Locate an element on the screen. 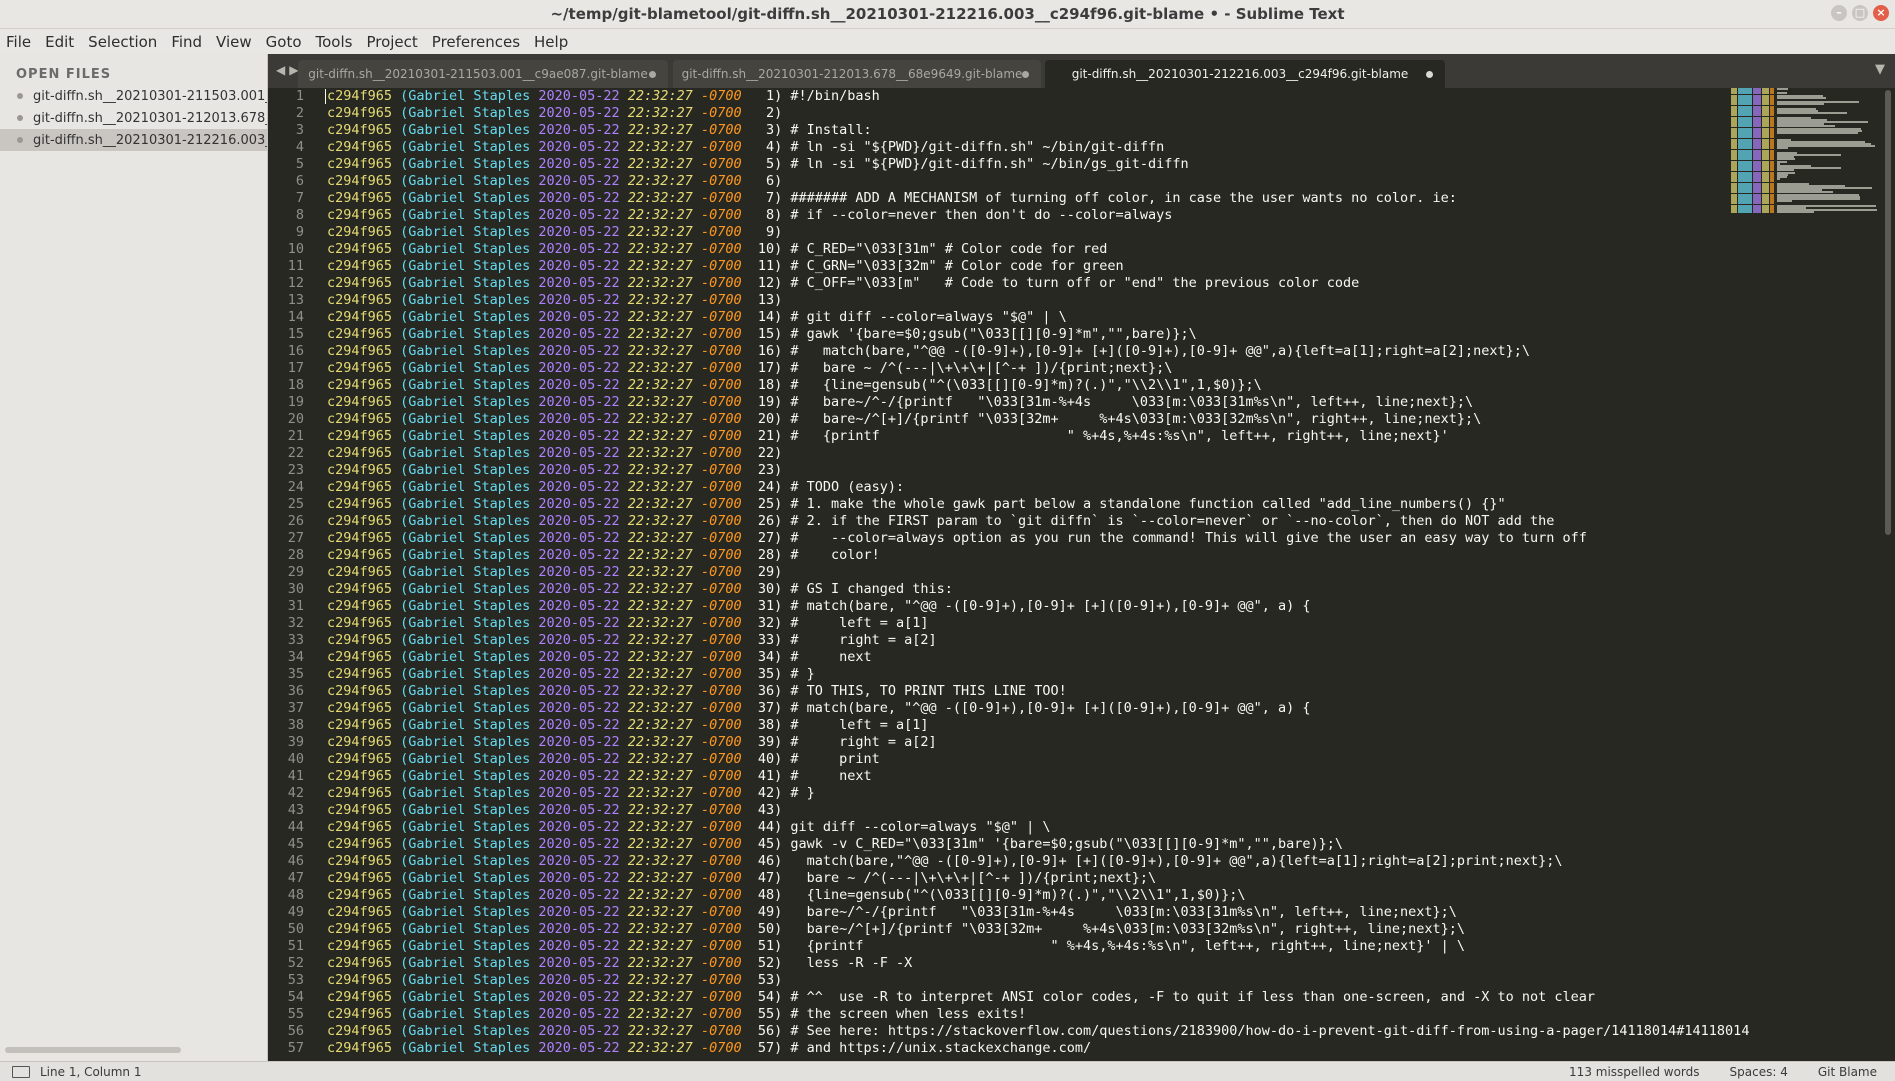  menu-tools: Tools is located at coordinates (337, 42).